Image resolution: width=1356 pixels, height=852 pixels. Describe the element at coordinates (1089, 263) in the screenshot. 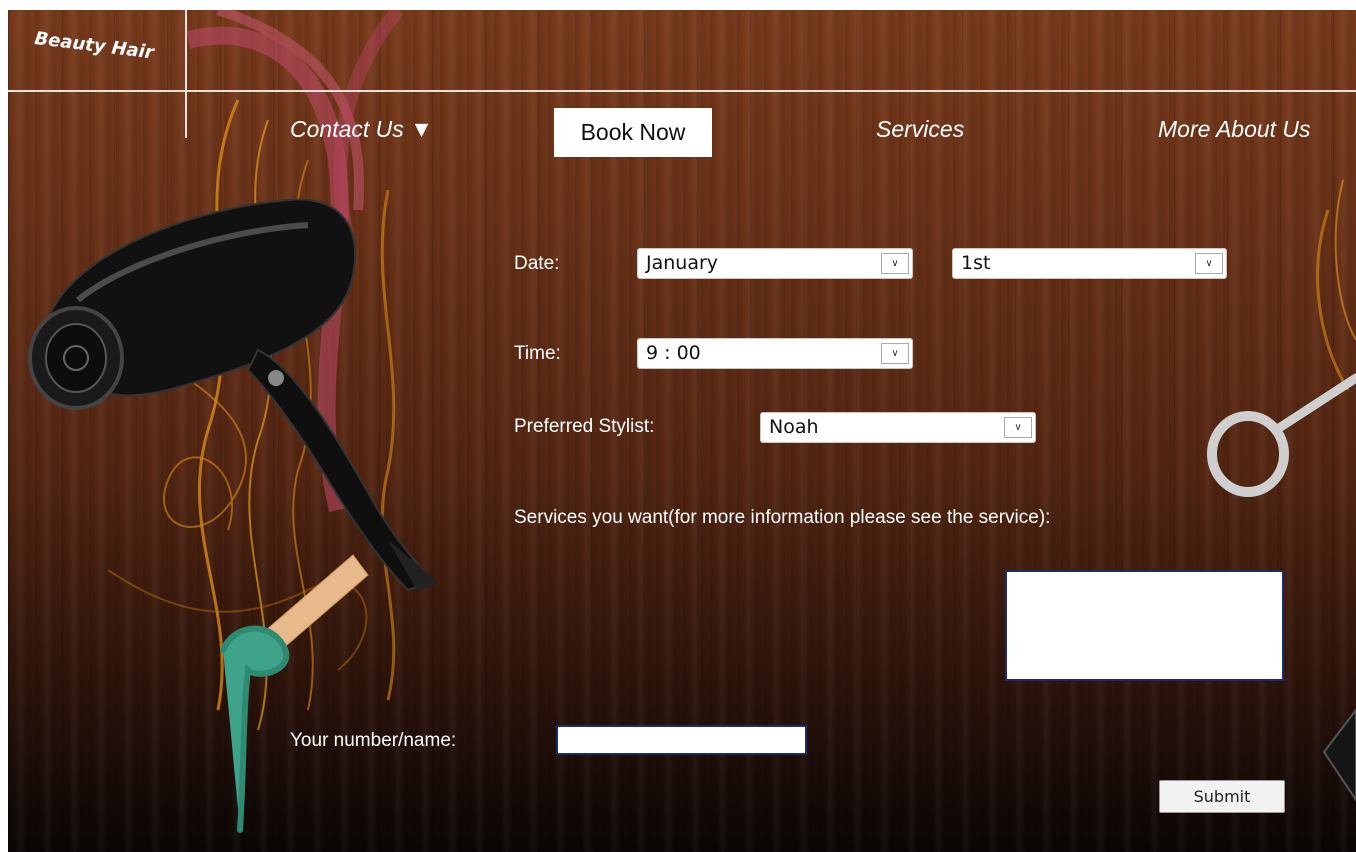

I see `day-select: 1st ∨` at that location.